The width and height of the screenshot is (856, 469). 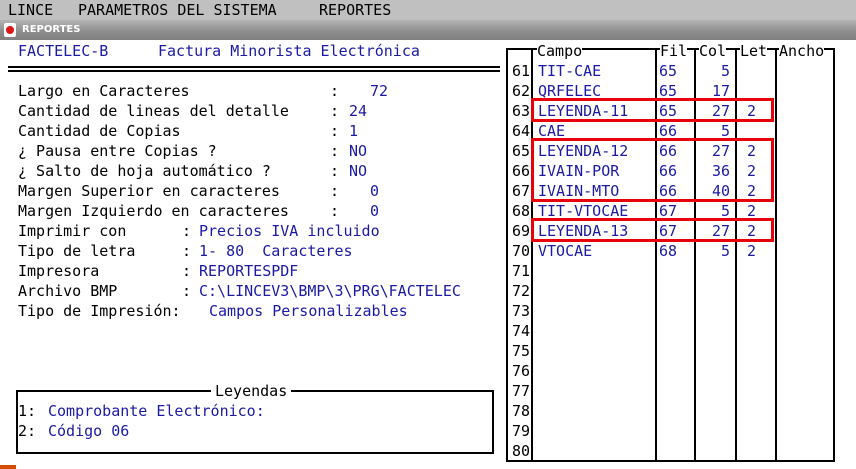 What do you see at coordinates (153, 111) in the screenshot?
I see `setting-label: Cantidad de lineas del detalle` at bounding box center [153, 111].